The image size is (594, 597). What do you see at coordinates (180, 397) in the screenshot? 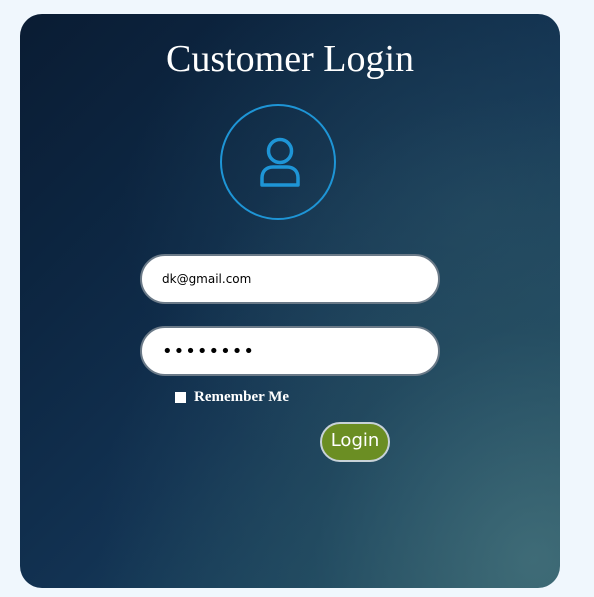
I see `remember-me-checkbox` at bounding box center [180, 397].